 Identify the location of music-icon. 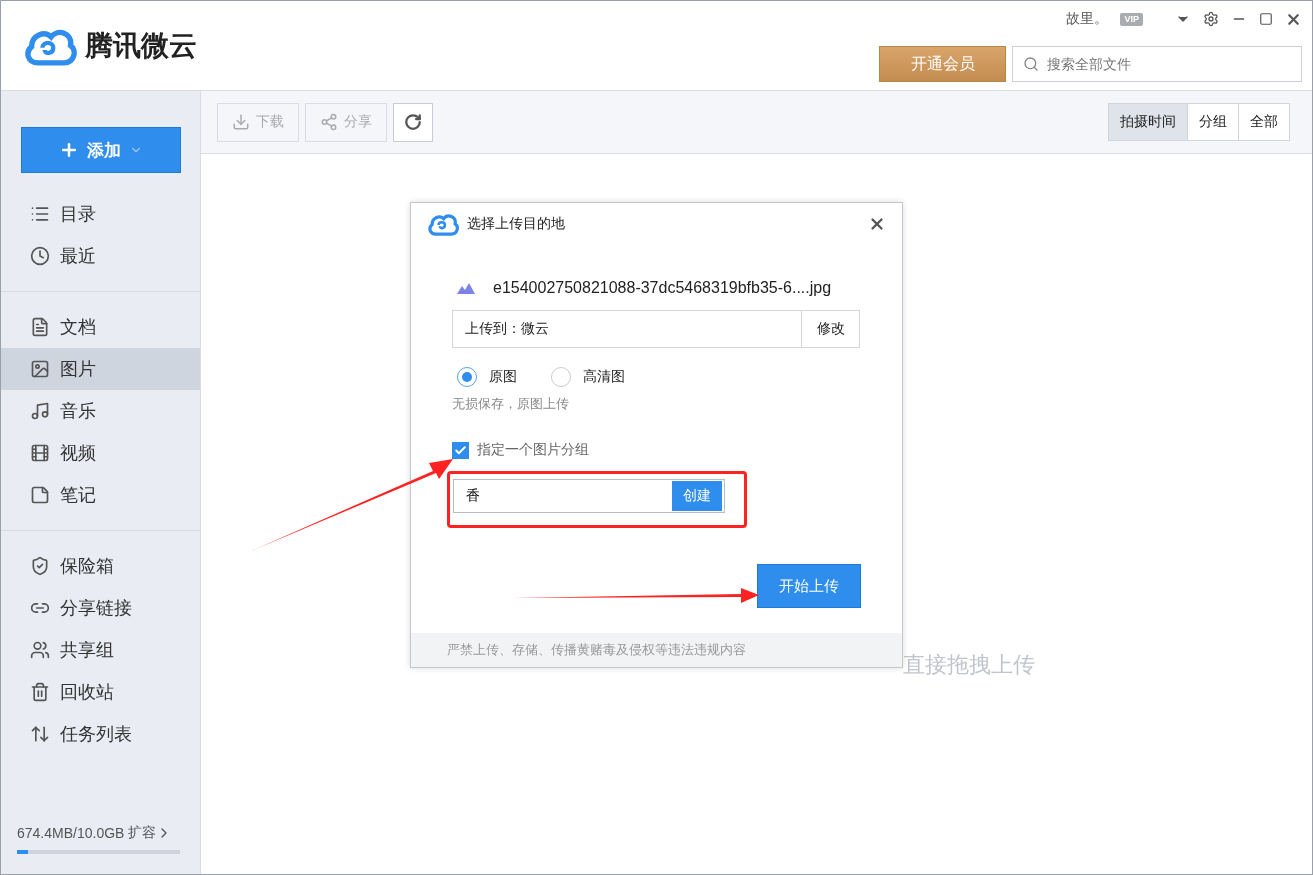
(40, 411).